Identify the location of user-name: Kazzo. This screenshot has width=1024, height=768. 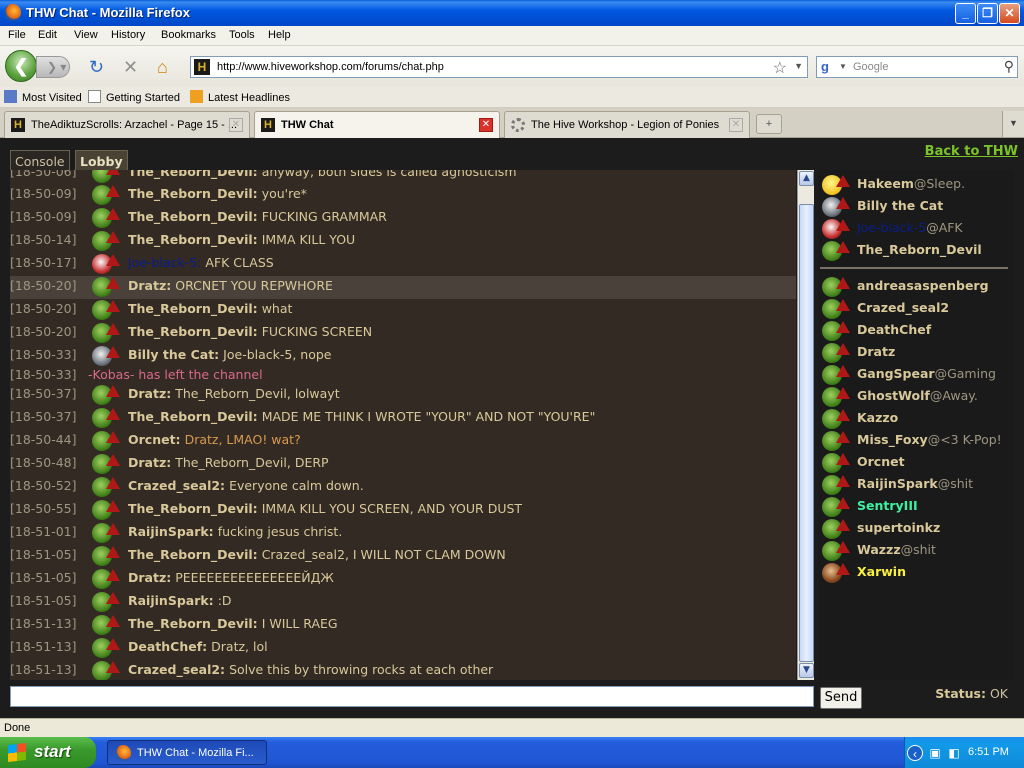
(877, 417).